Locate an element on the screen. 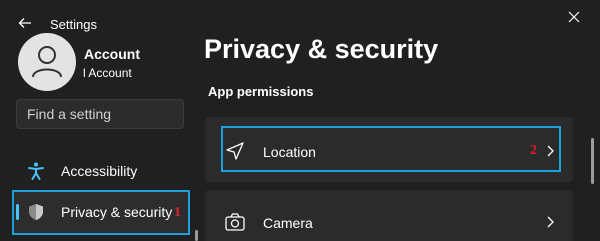 This screenshot has height=241, width=600. sidebar-item-accessibility: Accessibility is located at coordinates (101, 171).